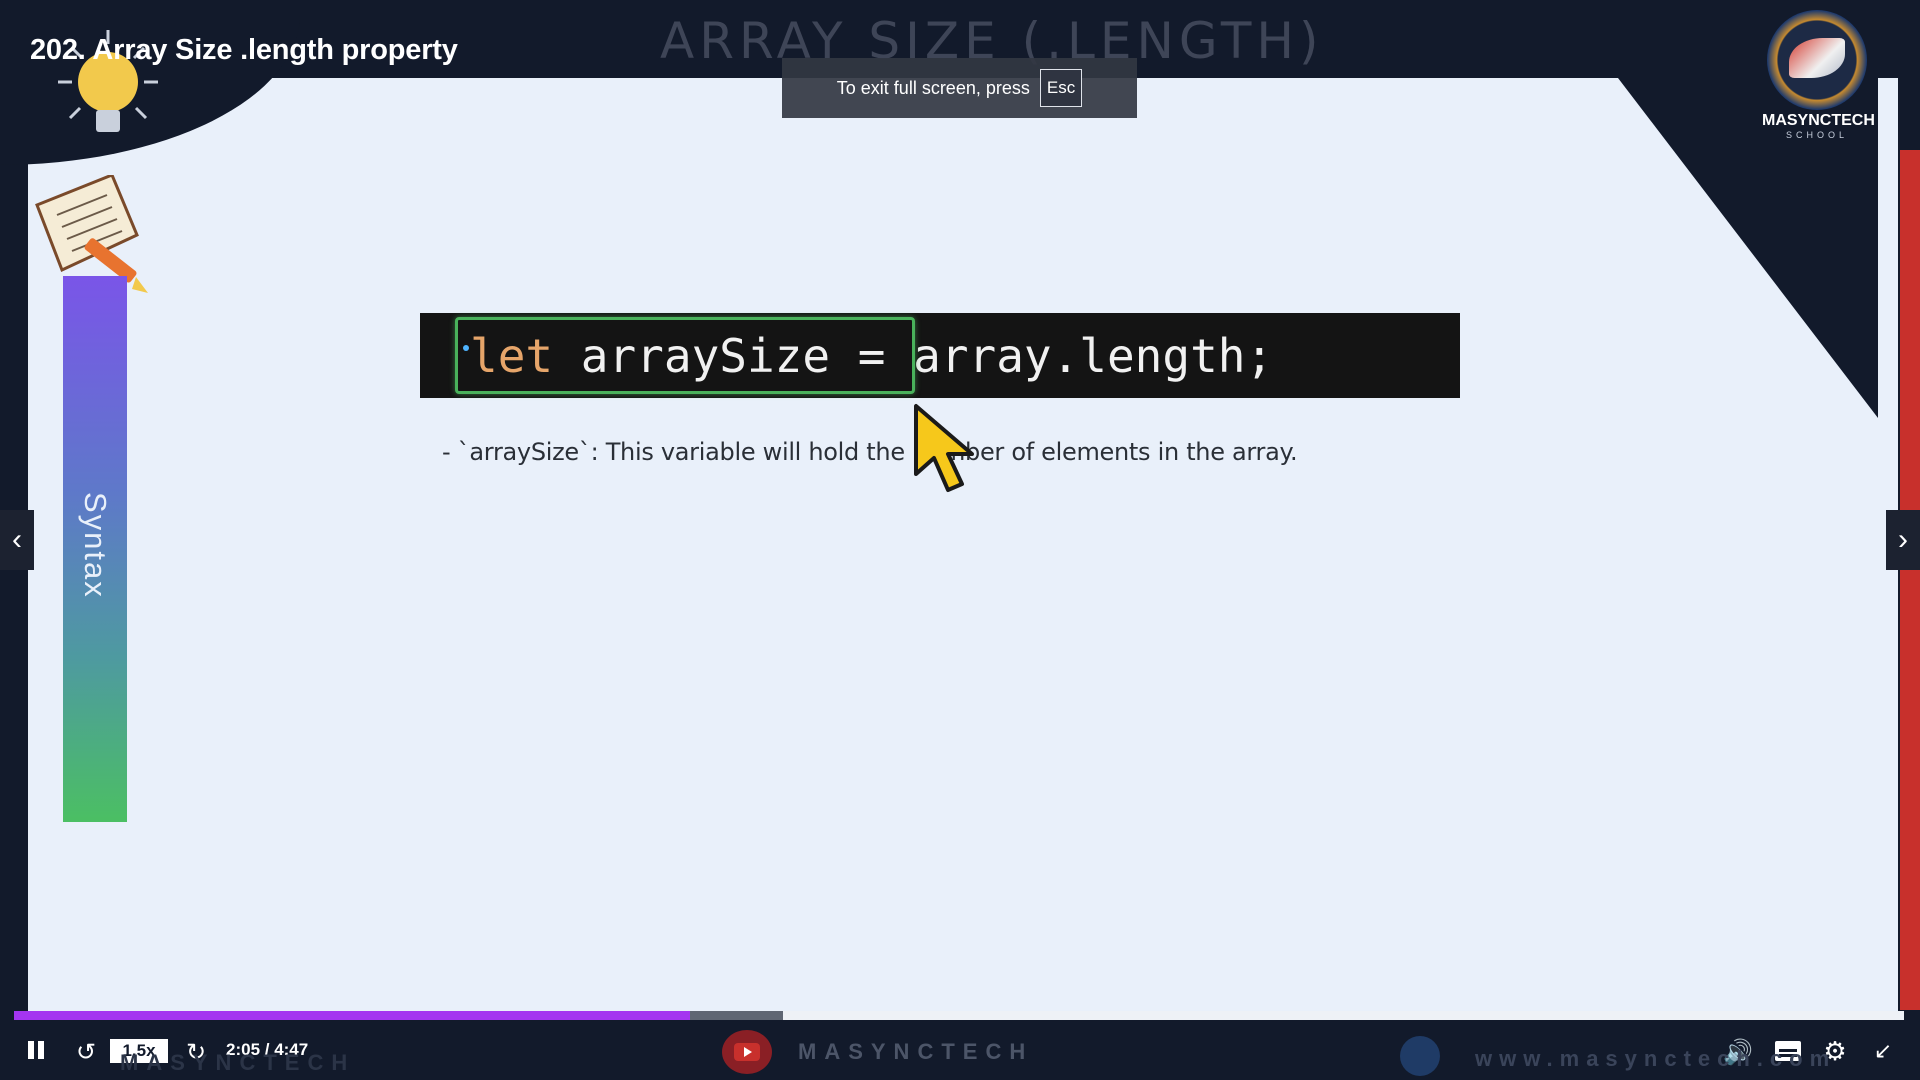 The height and width of the screenshot is (1080, 1920). I want to click on code-snippet: let arraySize = array.length;, so click(940, 355).